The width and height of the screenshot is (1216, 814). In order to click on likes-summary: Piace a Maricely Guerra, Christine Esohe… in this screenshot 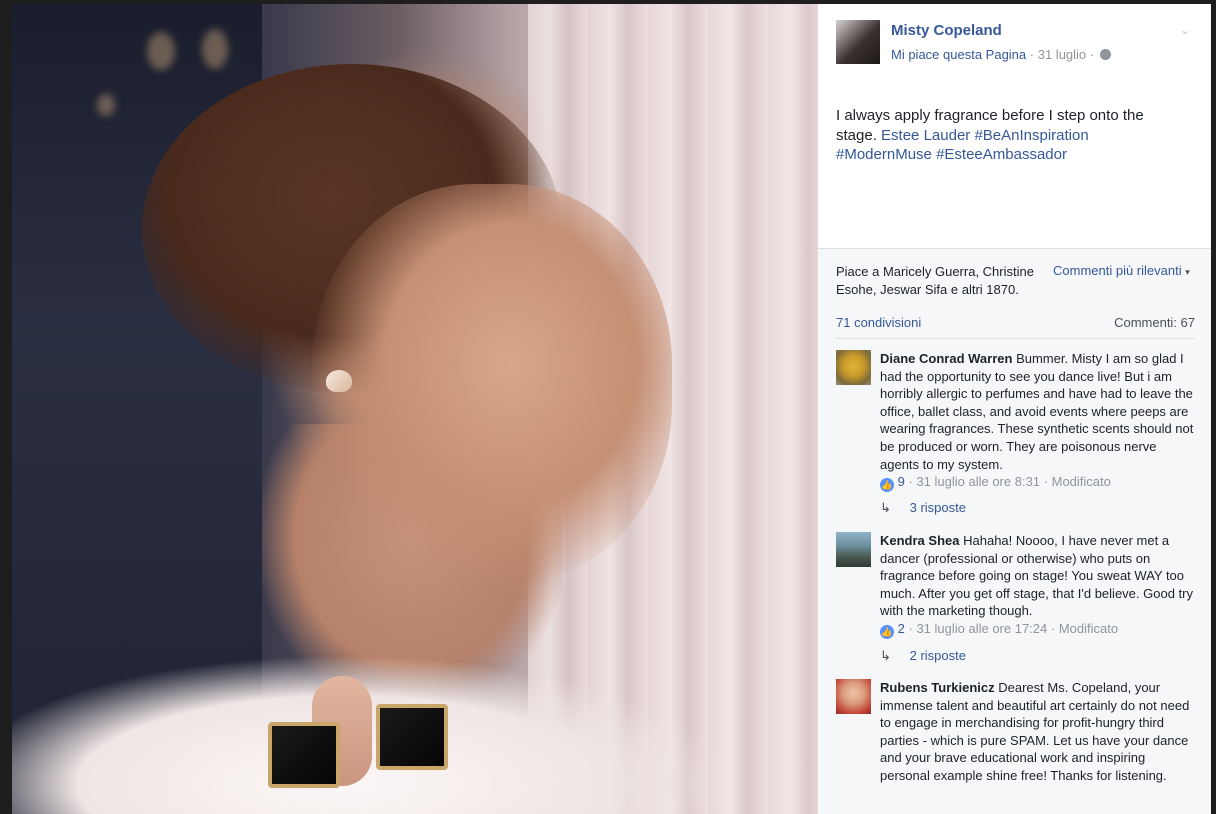, I will do `click(936, 281)`.